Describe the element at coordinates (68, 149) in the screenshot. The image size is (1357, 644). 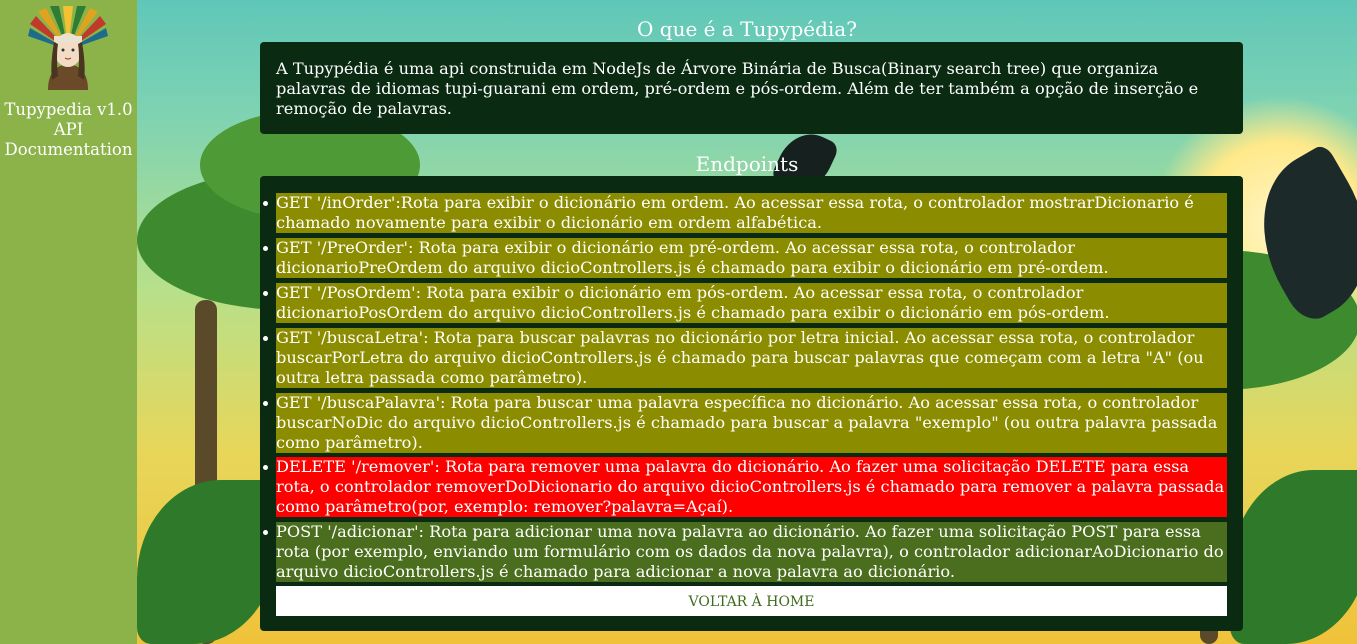
I see `app-title-line: Documentation` at that location.